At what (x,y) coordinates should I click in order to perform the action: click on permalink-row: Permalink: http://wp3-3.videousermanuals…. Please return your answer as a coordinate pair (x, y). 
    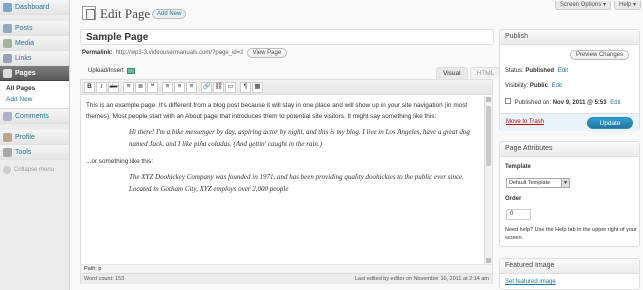
    Looking at the image, I should click on (185, 53).